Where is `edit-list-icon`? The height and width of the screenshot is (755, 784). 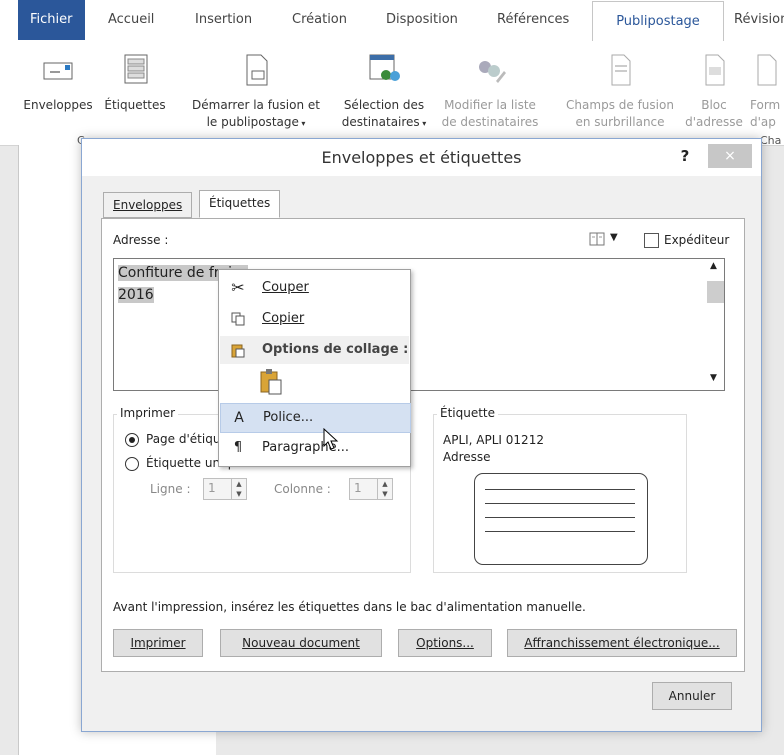
edit-list-icon is located at coordinates (492, 72).